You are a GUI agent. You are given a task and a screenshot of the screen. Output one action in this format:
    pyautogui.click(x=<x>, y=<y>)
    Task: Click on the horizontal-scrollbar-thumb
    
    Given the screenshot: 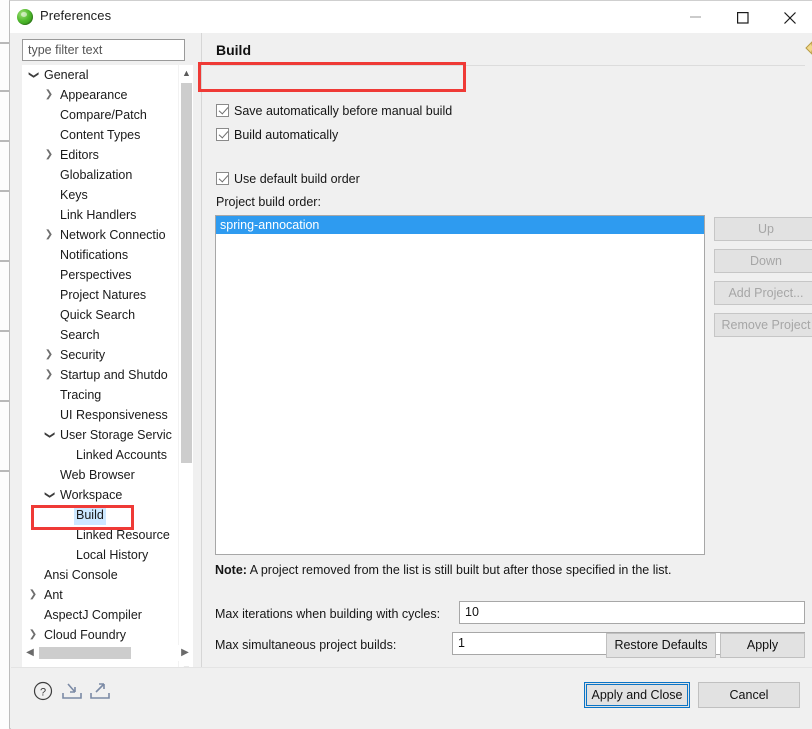 What is the action you would take?
    pyautogui.click(x=85, y=653)
    